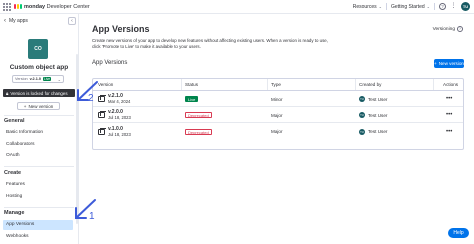 The image size is (474, 244). I want to click on version-type: Minor, so click(277, 99).